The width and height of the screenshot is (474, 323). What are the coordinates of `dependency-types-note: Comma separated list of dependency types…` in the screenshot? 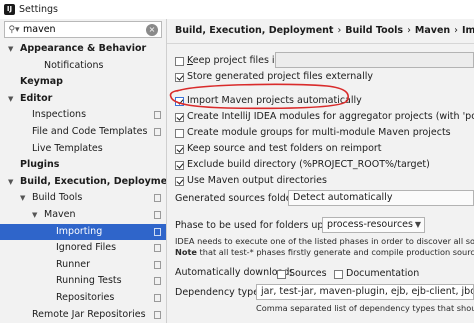 It's located at (365, 308).